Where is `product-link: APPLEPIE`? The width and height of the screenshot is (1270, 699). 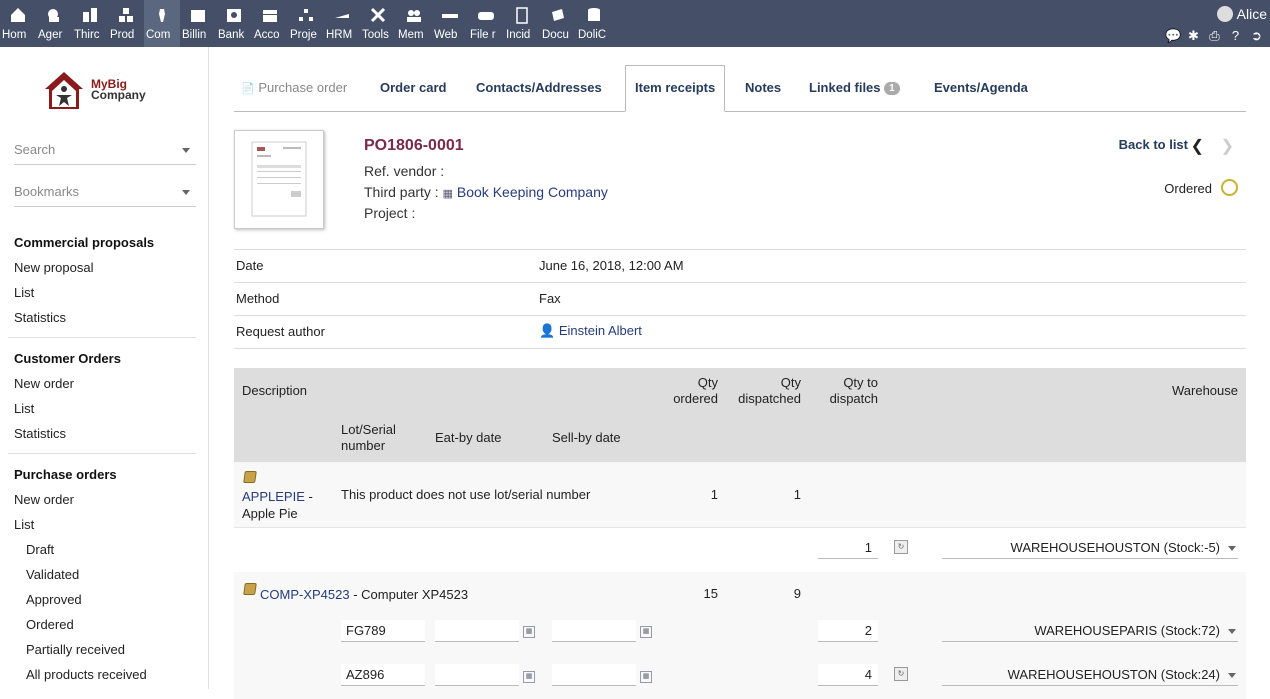
product-link: APPLEPIE is located at coordinates (273, 496).